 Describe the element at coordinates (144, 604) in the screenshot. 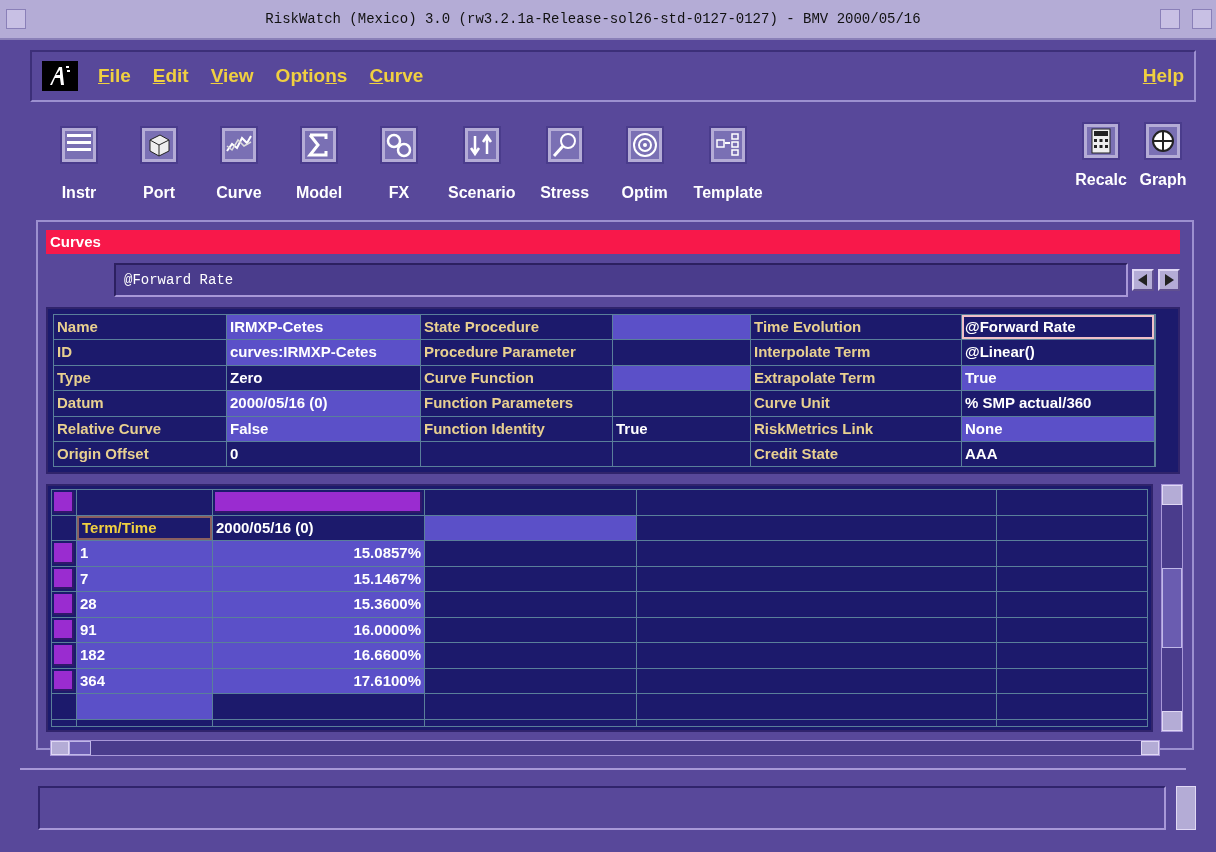

I see `table-cell: 28` at that location.